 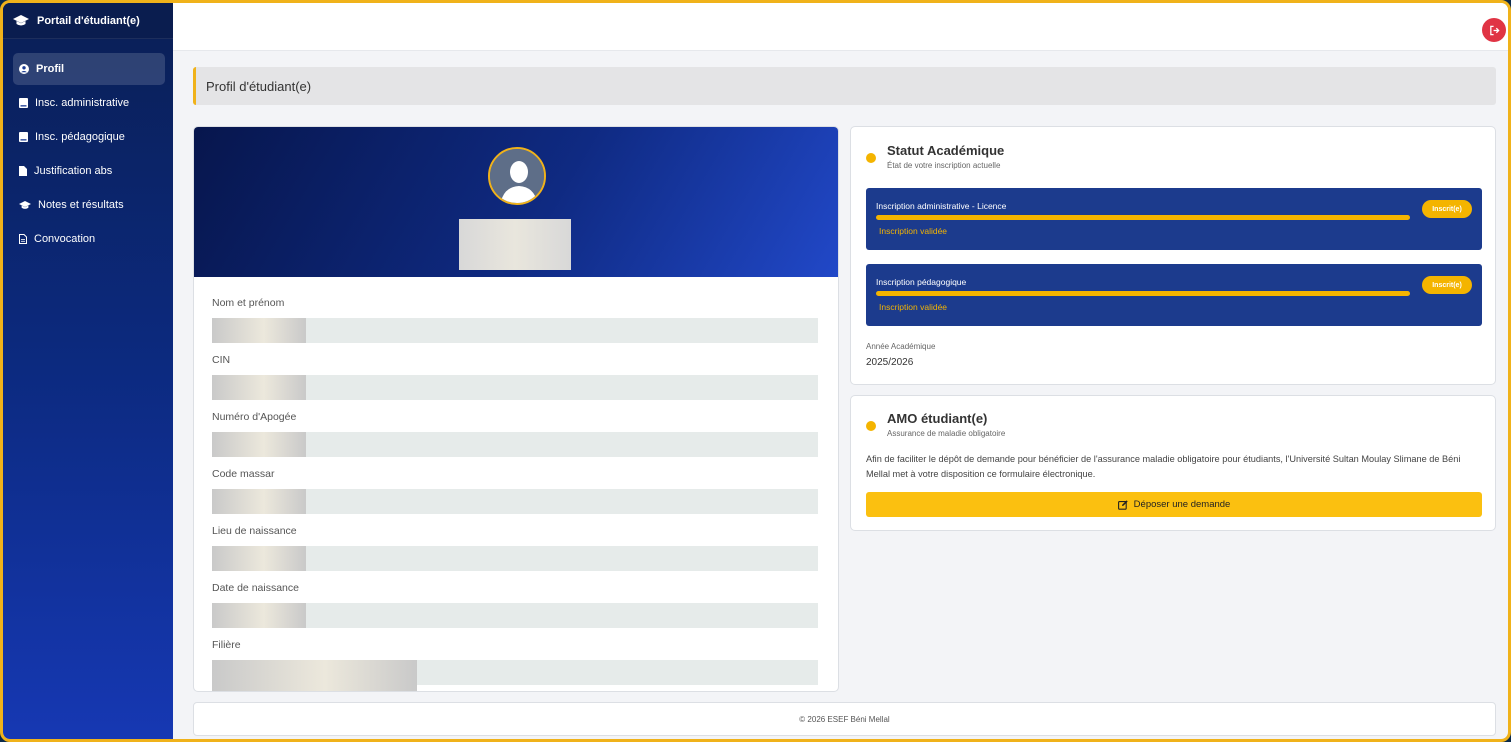 What do you see at coordinates (73, 171) in the screenshot?
I see `sidebar-item-label: Justification abs` at bounding box center [73, 171].